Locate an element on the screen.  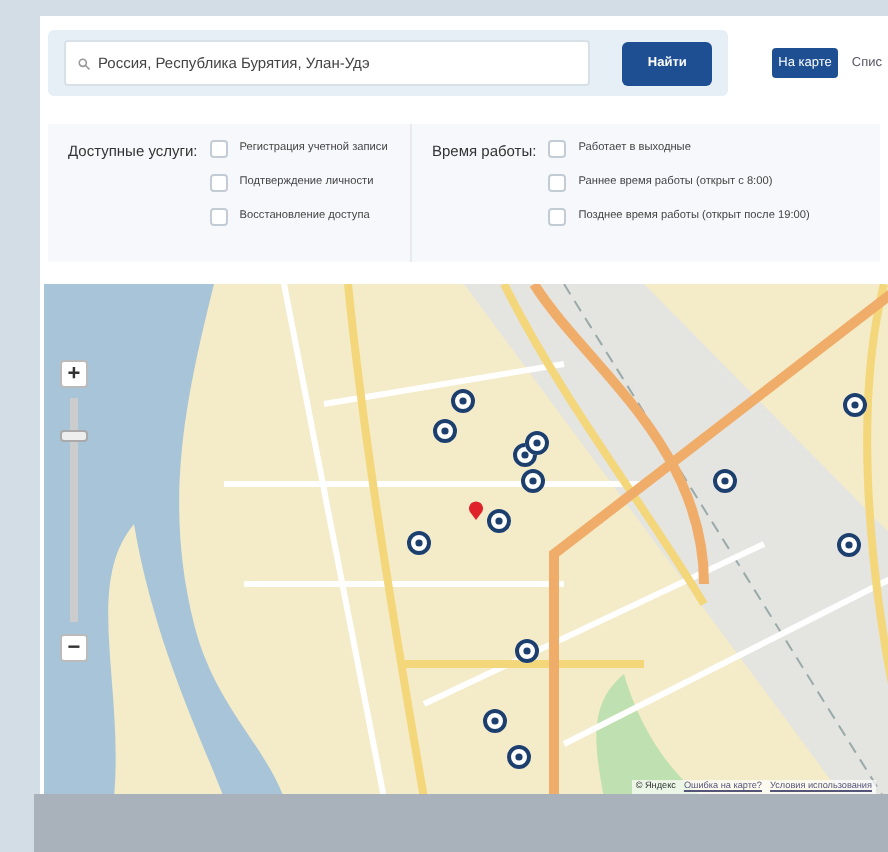
search-icon is located at coordinates (84, 63).